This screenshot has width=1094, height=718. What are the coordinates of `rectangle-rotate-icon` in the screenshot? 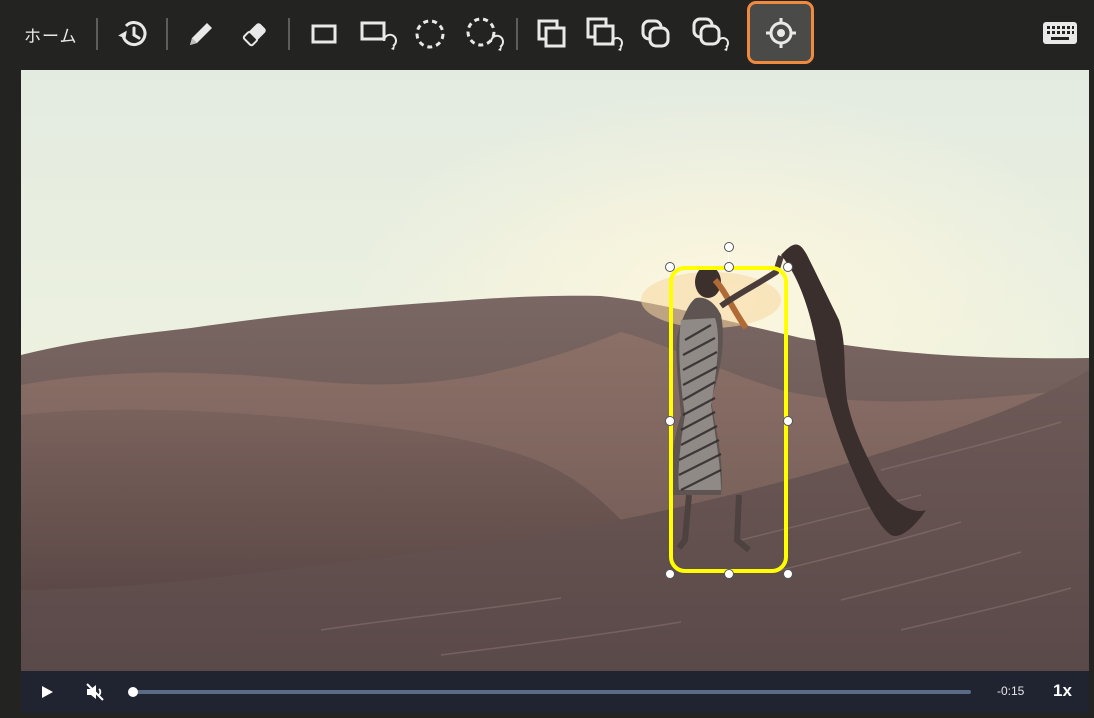 It's located at (378, 35).